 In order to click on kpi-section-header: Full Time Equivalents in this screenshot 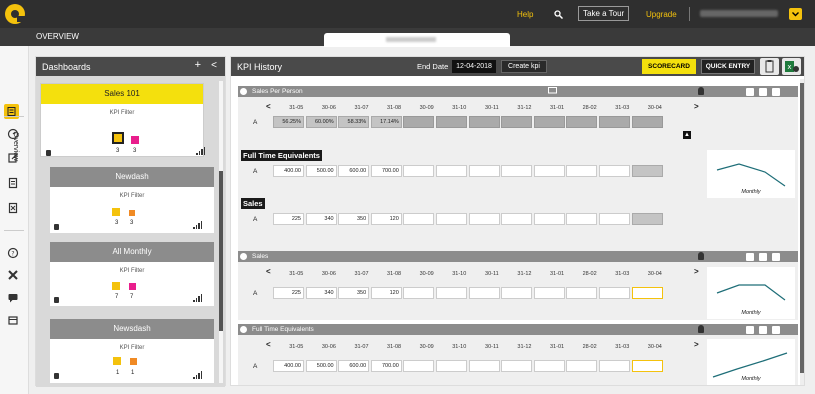, I will do `click(518, 329)`.